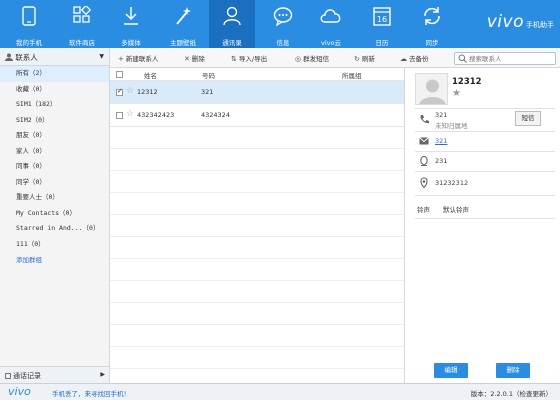  I want to click on nav-label: 信息, so click(283, 43).